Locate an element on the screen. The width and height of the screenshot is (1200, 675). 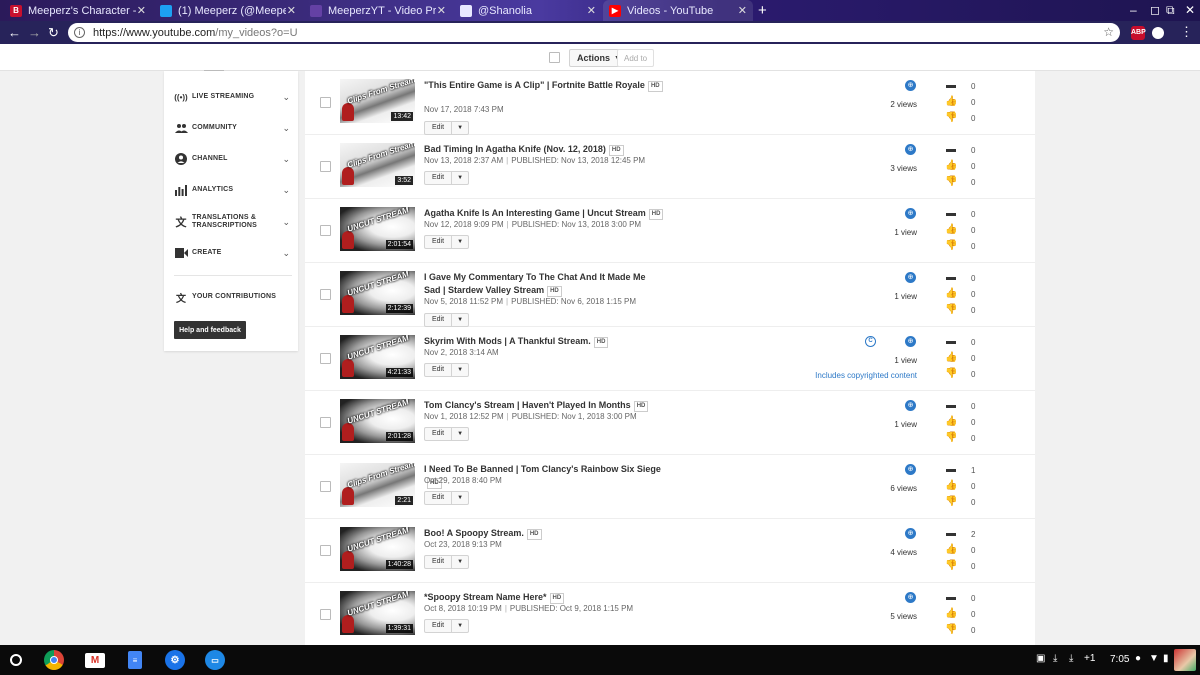
sidebar-item-live-streaming: ((•)) LIVE STREAMING ⌄ is located at coordinates (231, 97).